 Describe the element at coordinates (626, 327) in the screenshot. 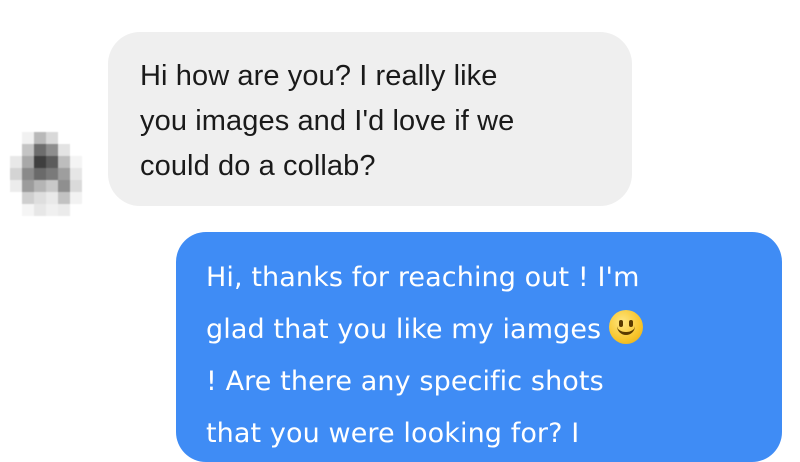

I see `slightly-smiling-face-icon` at that location.